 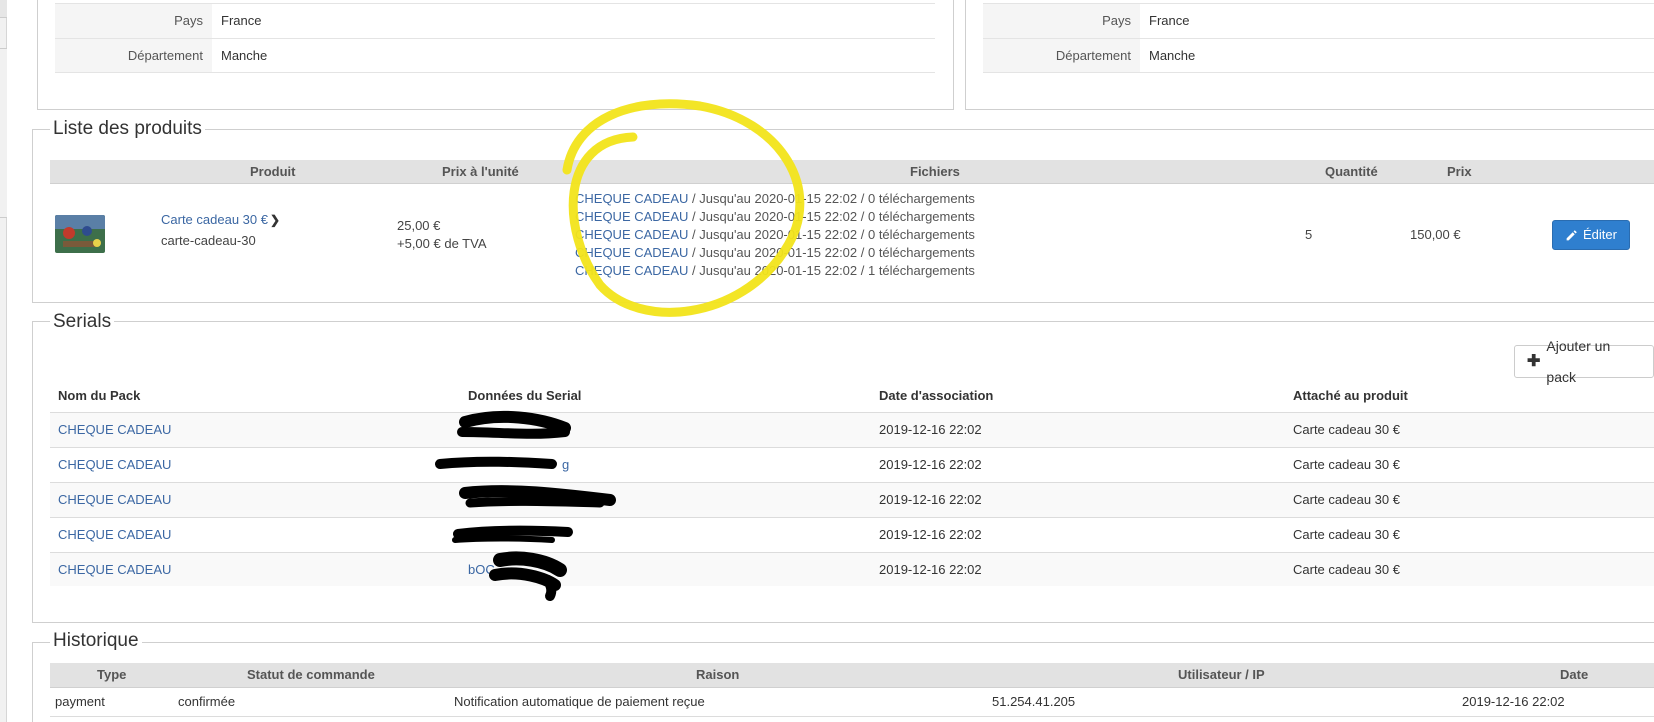 What do you see at coordinates (1435, 234) in the screenshot?
I see `product-price: 150,00 €` at bounding box center [1435, 234].